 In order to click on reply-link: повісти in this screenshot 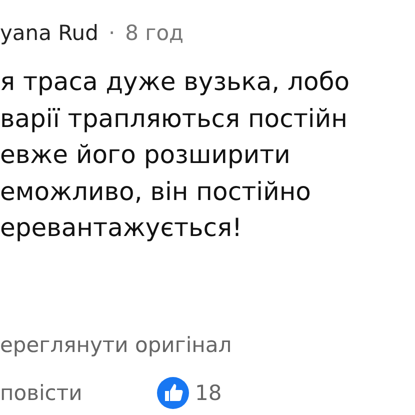, I will do `click(41, 392)`.